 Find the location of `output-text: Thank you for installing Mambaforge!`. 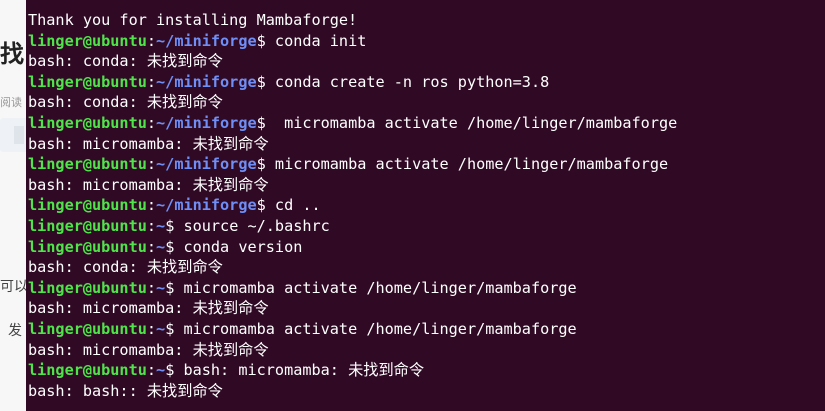

output-text: Thank you for installing Mambaforge! is located at coordinates (193, 20).